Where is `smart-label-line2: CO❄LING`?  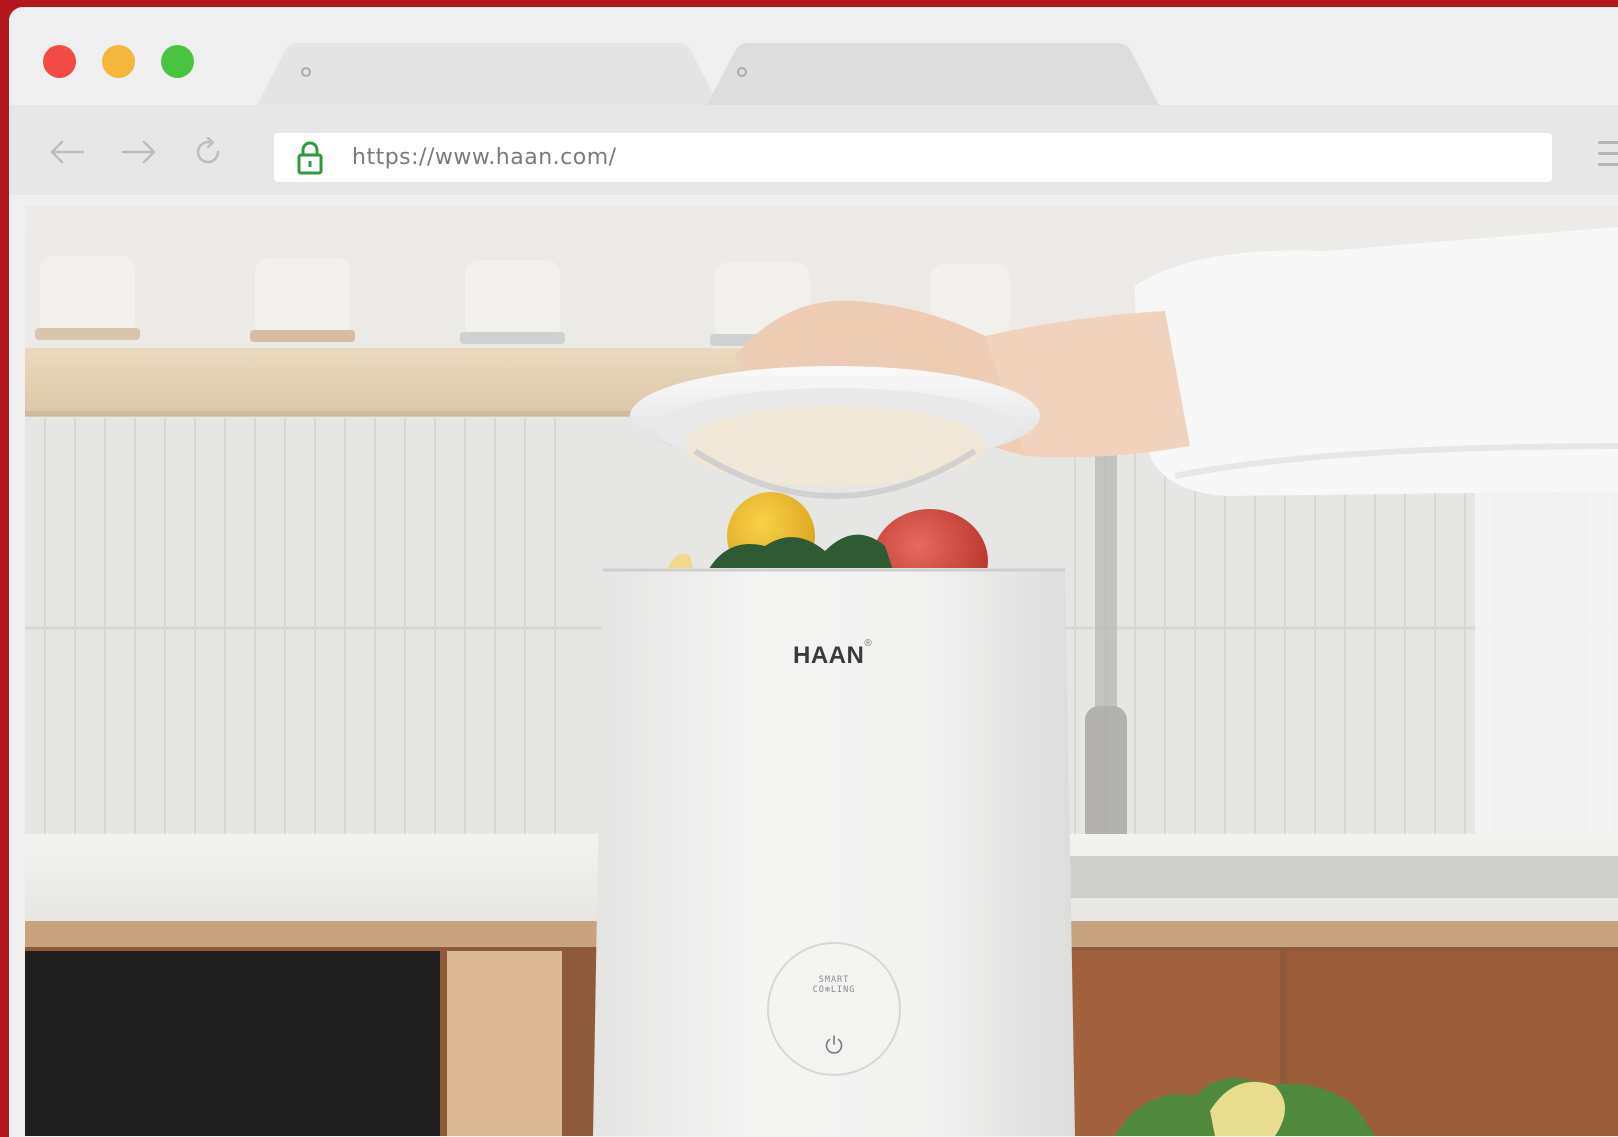 smart-label-line2: CO❄LING is located at coordinates (834, 990).